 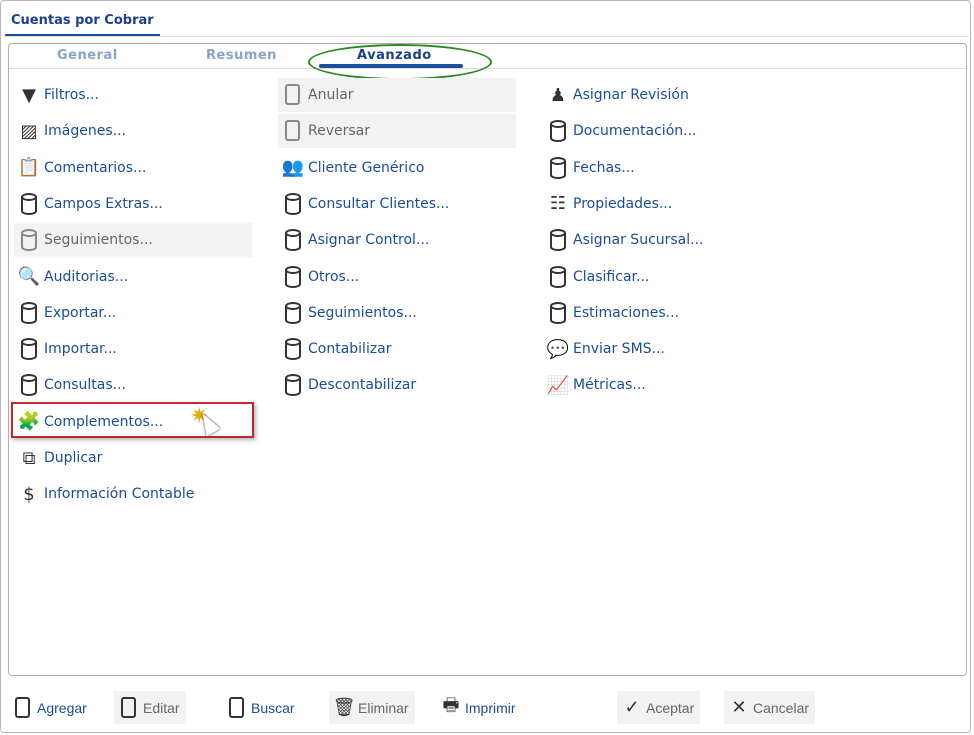 I want to click on users-icon: 👥, so click(x=293, y=168).